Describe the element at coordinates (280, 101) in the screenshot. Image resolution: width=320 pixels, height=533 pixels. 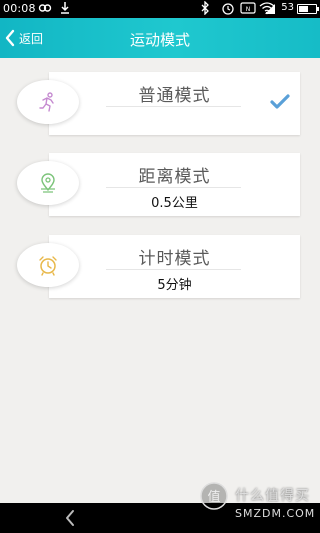
I see `check-icon` at that location.